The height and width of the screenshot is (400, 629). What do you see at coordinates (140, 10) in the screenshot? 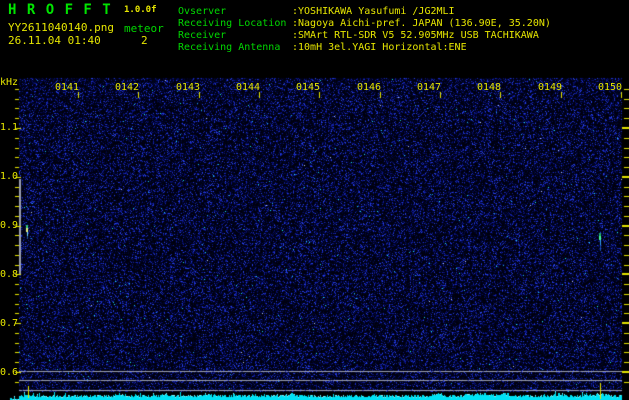
I see `app-version: 1.0.0f` at bounding box center [140, 10].